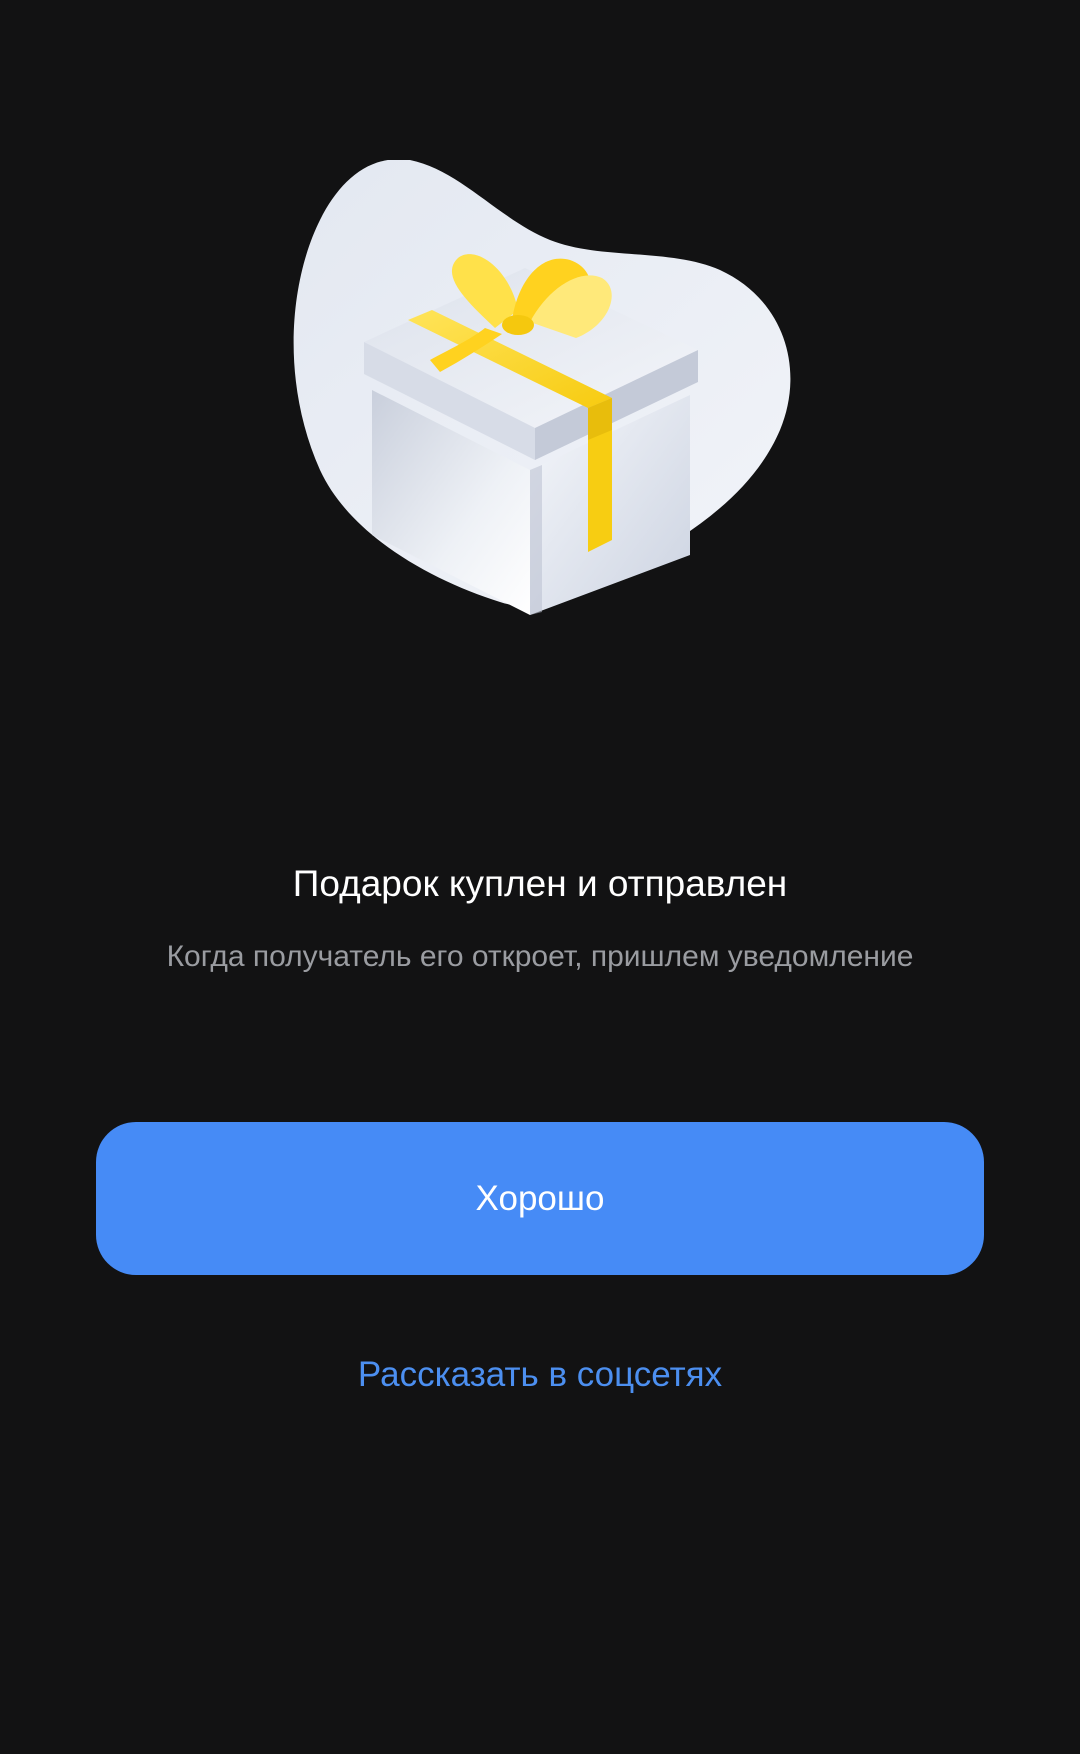  Describe the element at coordinates (542, 387) in the screenshot. I see `gift-box-icon` at that location.